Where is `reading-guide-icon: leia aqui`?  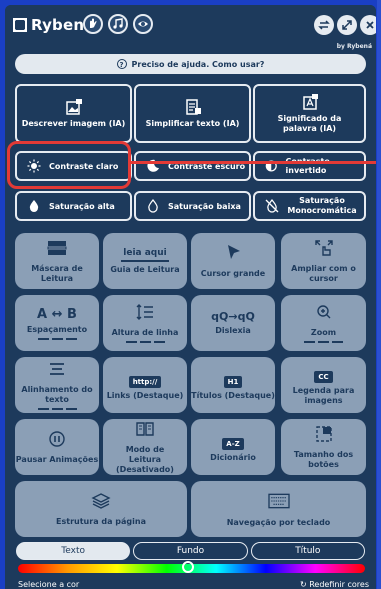
reading-guide-icon: leia aqui is located at coordinates (145, 255).